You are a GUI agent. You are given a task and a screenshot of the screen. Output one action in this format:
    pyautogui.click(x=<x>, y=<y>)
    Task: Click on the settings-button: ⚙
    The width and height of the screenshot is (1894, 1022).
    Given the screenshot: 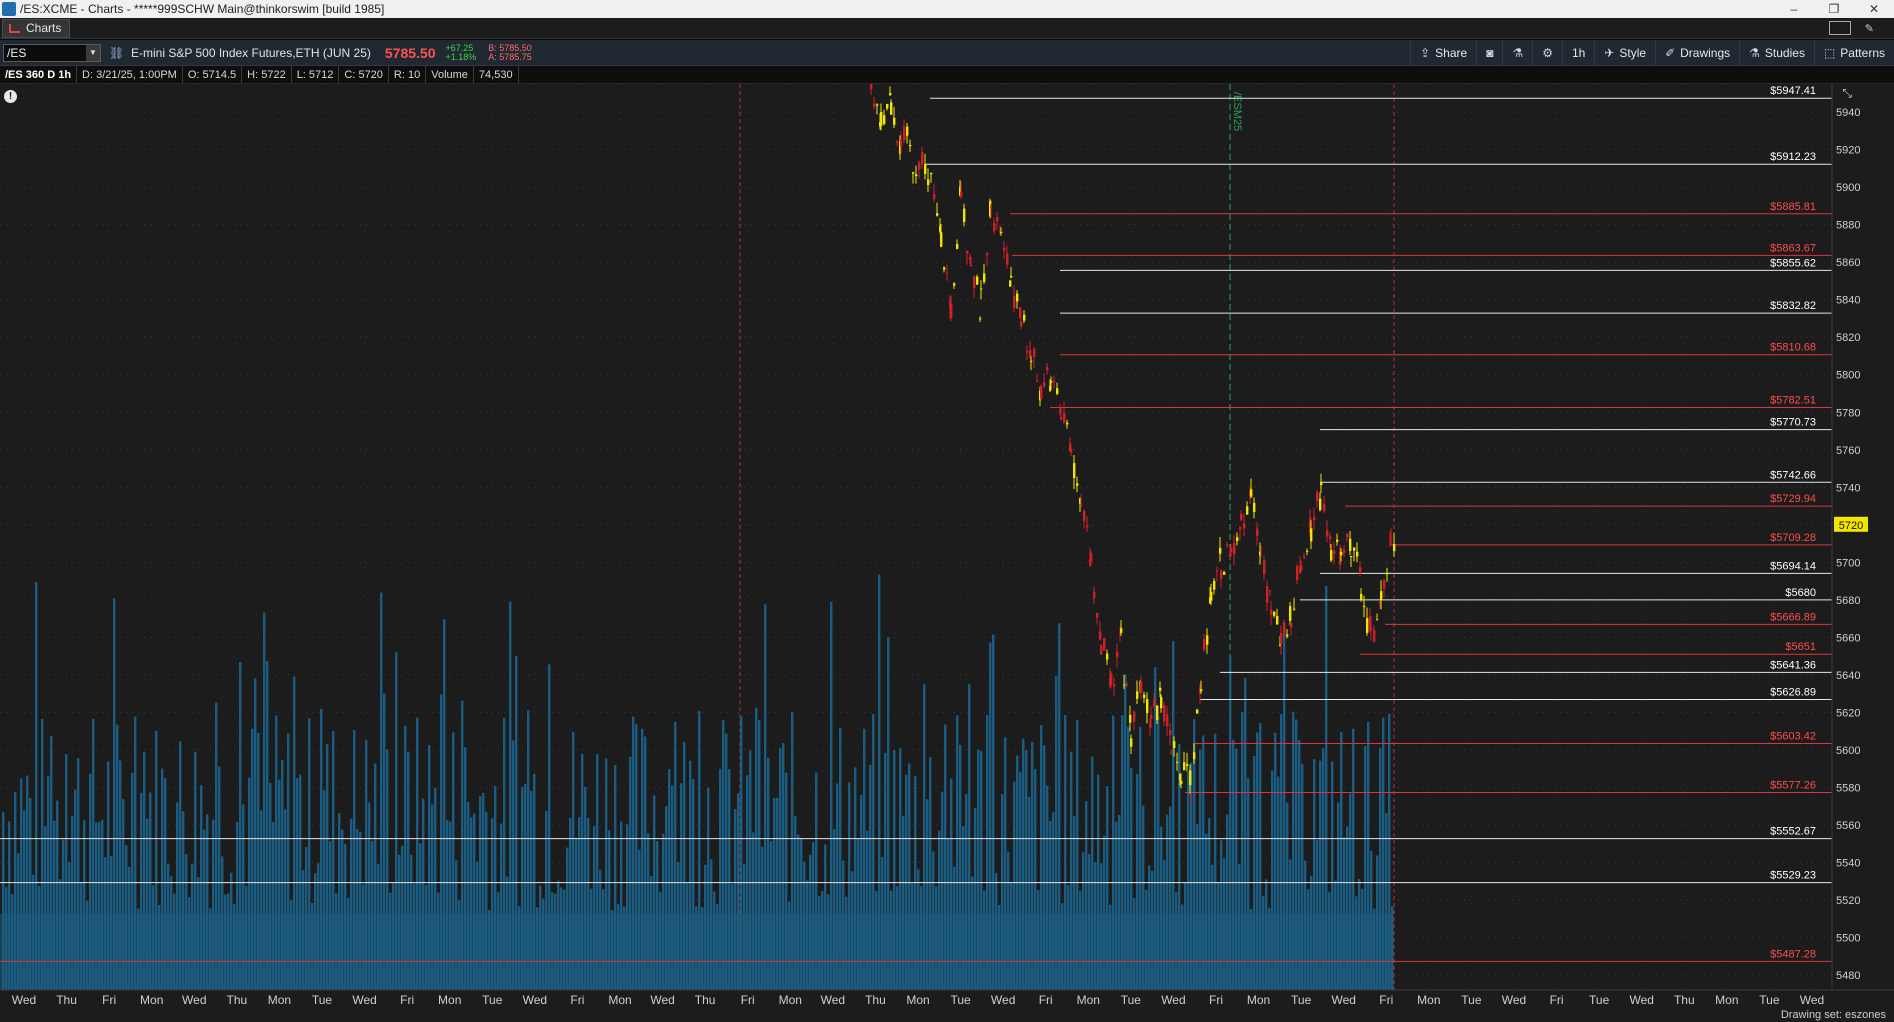 What is the action you would take?
    pyautogui.click(x=1547, y=52)
    